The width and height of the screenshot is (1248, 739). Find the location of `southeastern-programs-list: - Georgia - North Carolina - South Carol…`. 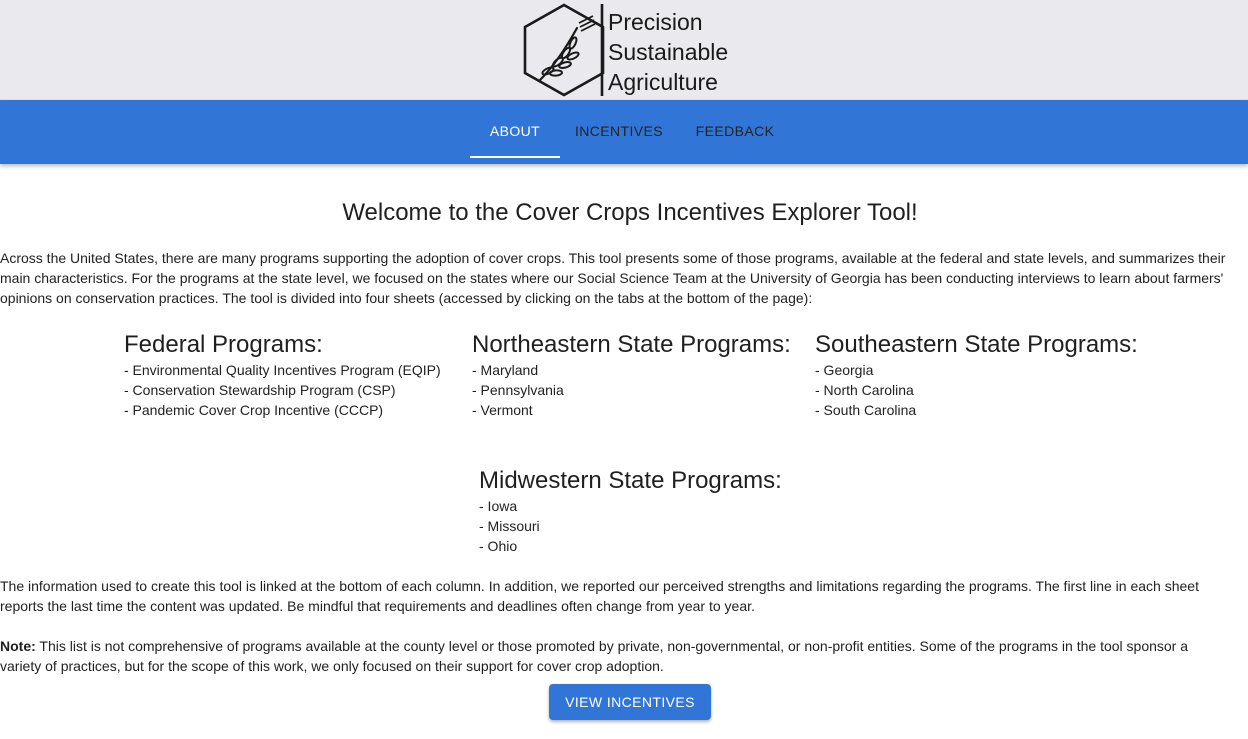

southeastern-programs-list: - Georgia - North Carolina - South Carol… is located at coordinates (976, 390).